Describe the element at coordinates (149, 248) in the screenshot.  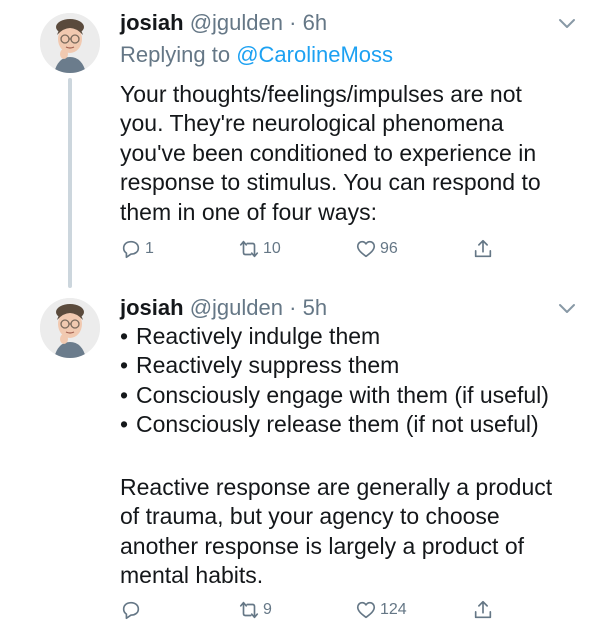
I see `reply-count: 1` at that location.